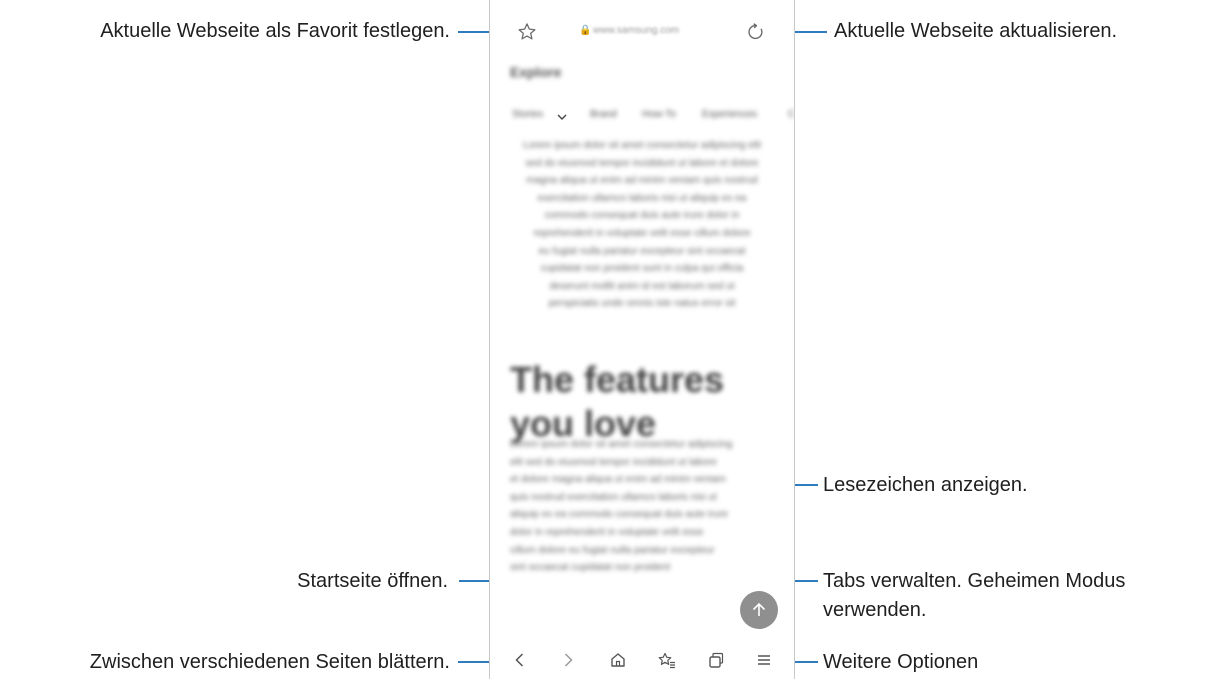 The width and height of the screenshot is (1208, 679). Describe the element at coordinates (520, 660) in the screenshot. I see `chevron-left-icon` at that location.